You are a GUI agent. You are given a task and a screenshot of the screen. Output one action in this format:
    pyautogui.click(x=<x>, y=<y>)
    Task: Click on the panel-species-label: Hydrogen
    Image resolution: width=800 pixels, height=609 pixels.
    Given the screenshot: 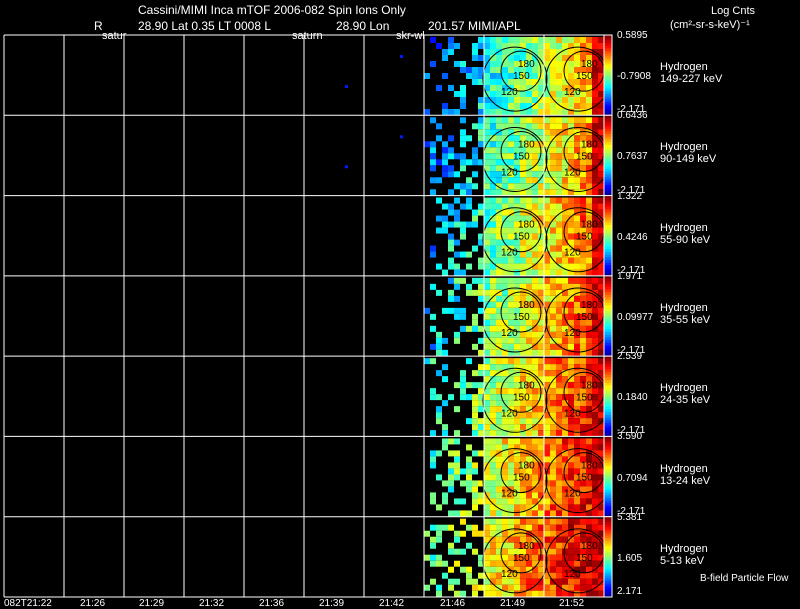 What is the action you would take?
    pyautogui.click(x=684, y=388)
    